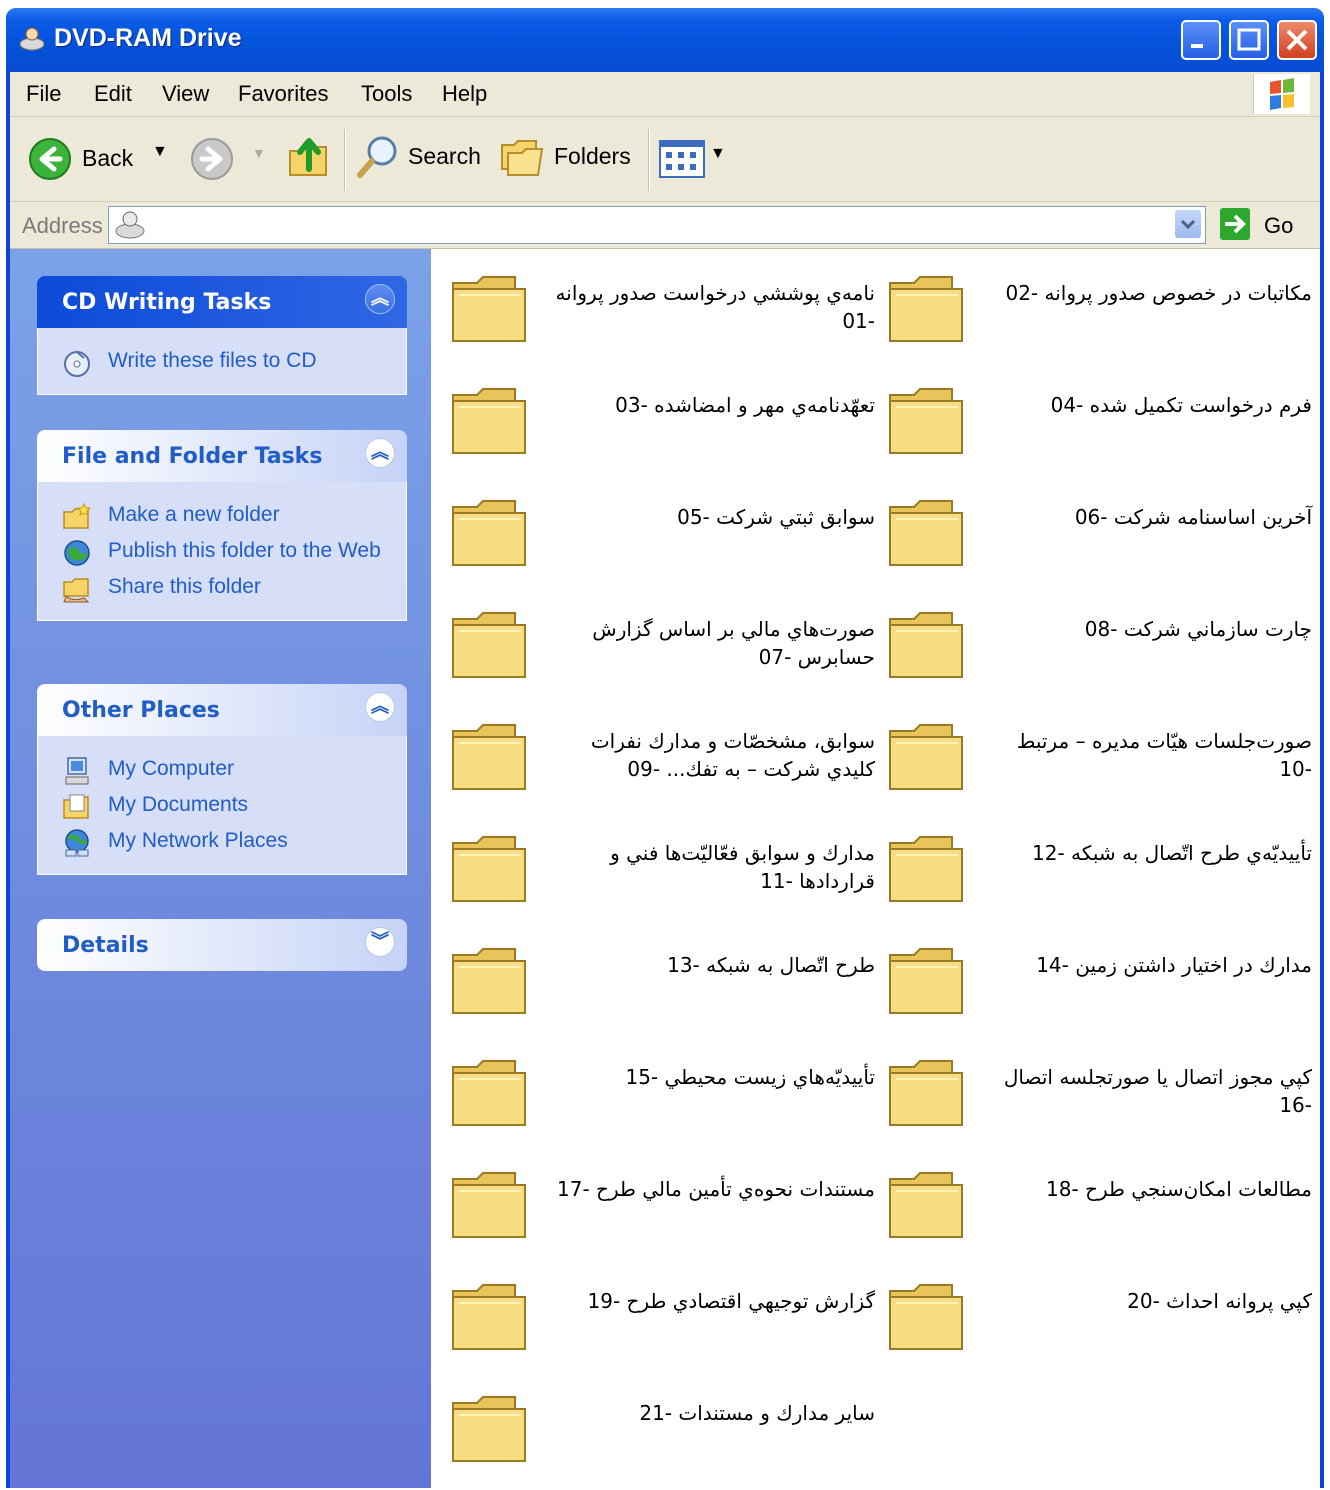 The image size is (1330, 1490). I want to click on folder-item: صورت‌جلسات هيّات مديره – مرتبط -10, so click(1101, 764).